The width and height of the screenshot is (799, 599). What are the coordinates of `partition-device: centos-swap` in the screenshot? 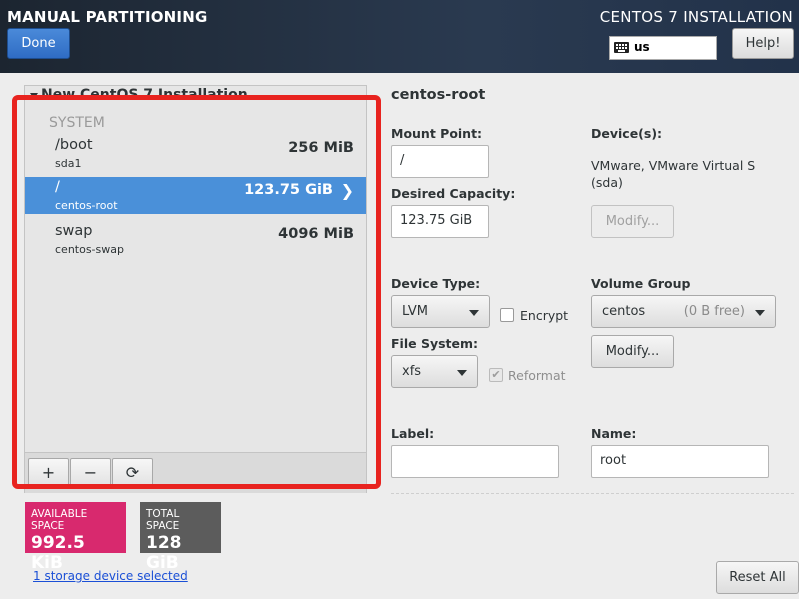 It's located at (89, 249).